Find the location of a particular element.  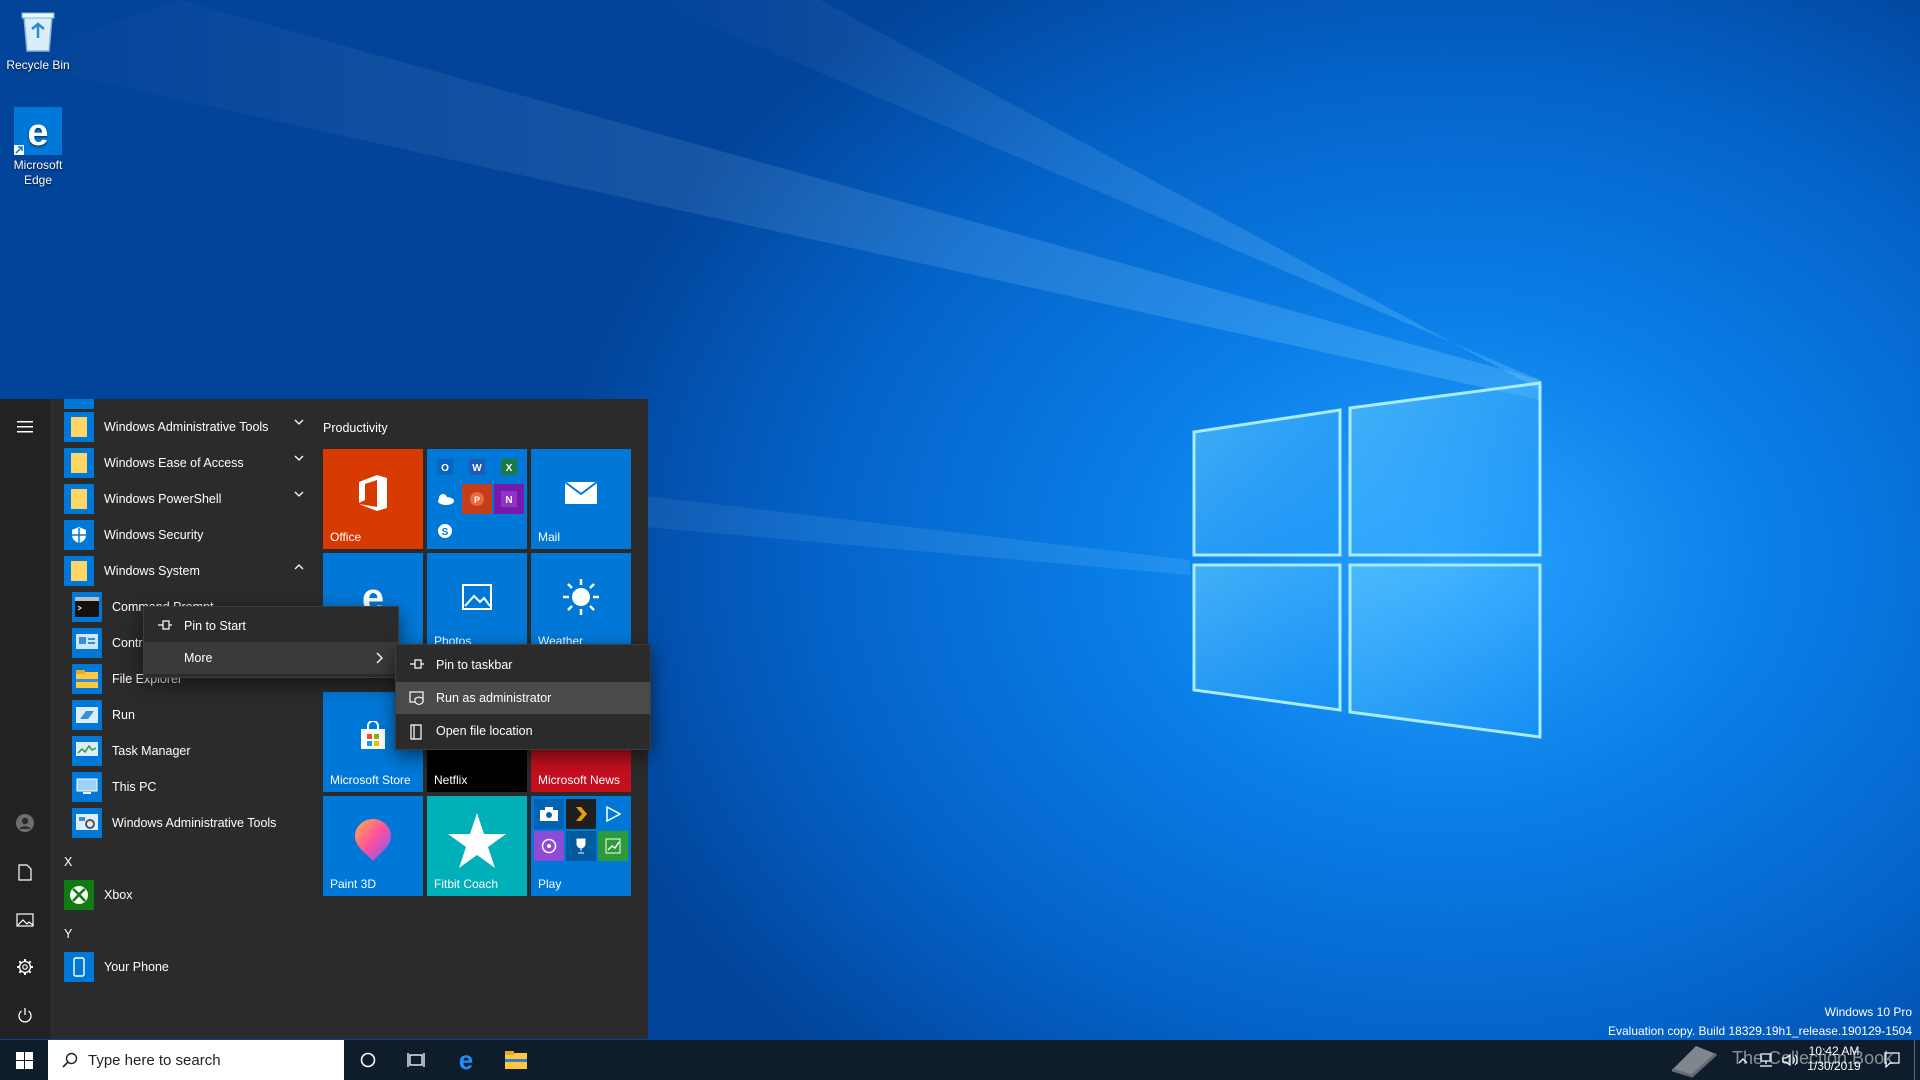

office-icon is located at coordinates (373, 493).